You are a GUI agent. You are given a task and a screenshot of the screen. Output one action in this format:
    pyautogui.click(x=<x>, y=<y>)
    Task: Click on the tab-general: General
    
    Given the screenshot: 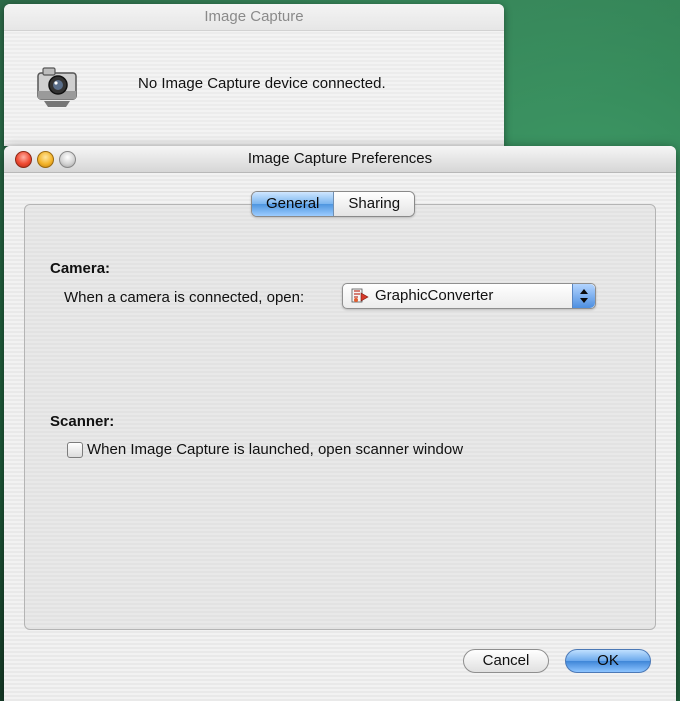 What is the action you would take?
    pyautogui.click(x=293, y=204)
    